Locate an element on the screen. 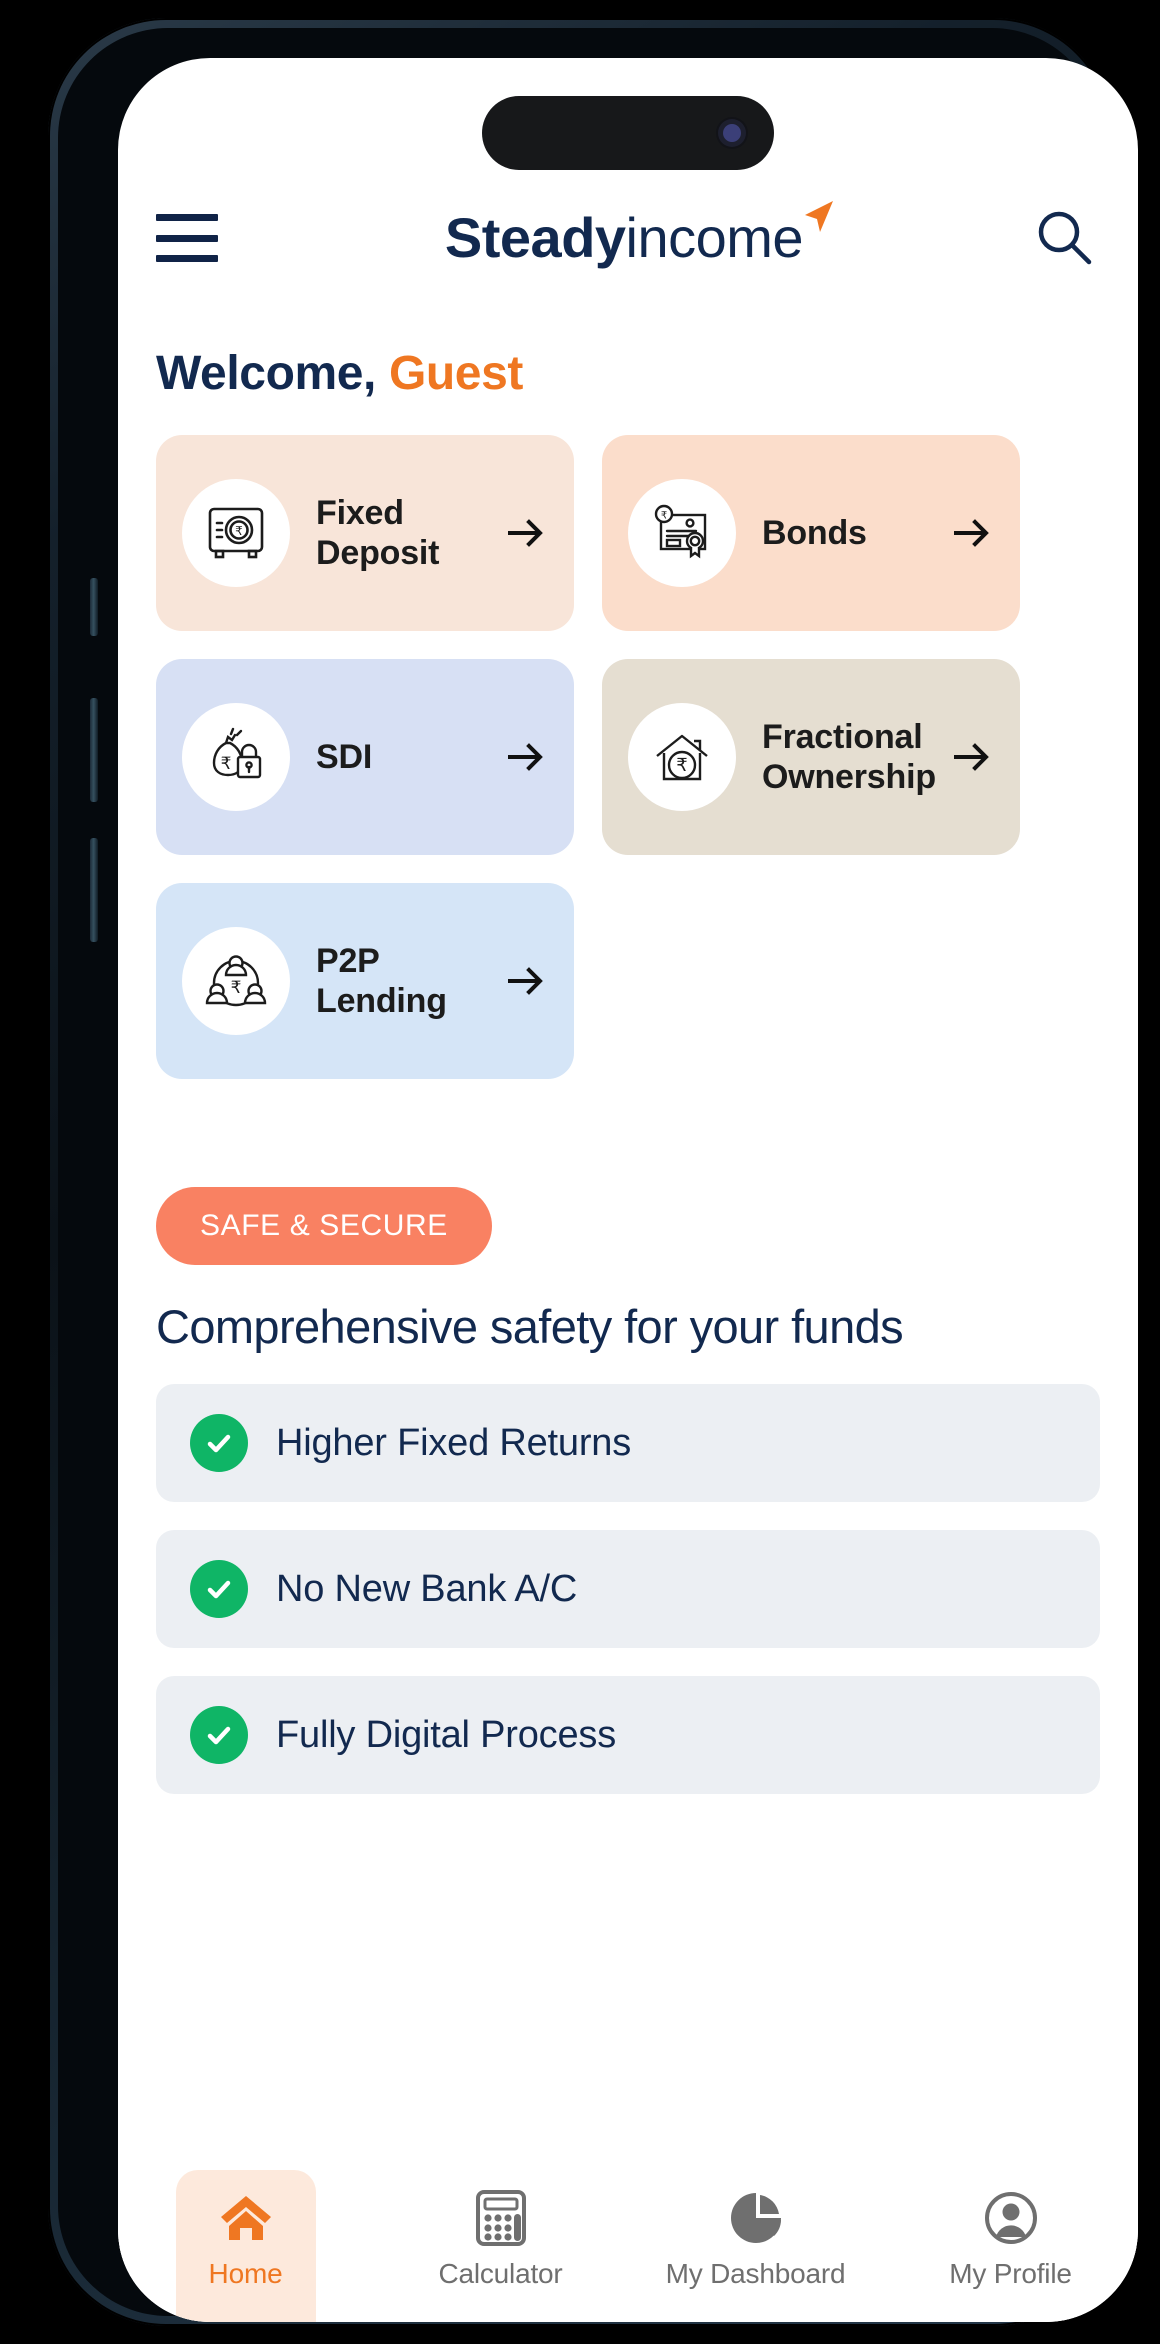 The image size is (1160, 2344). hamburger-menu-icon is located at coordinates (187, 238).